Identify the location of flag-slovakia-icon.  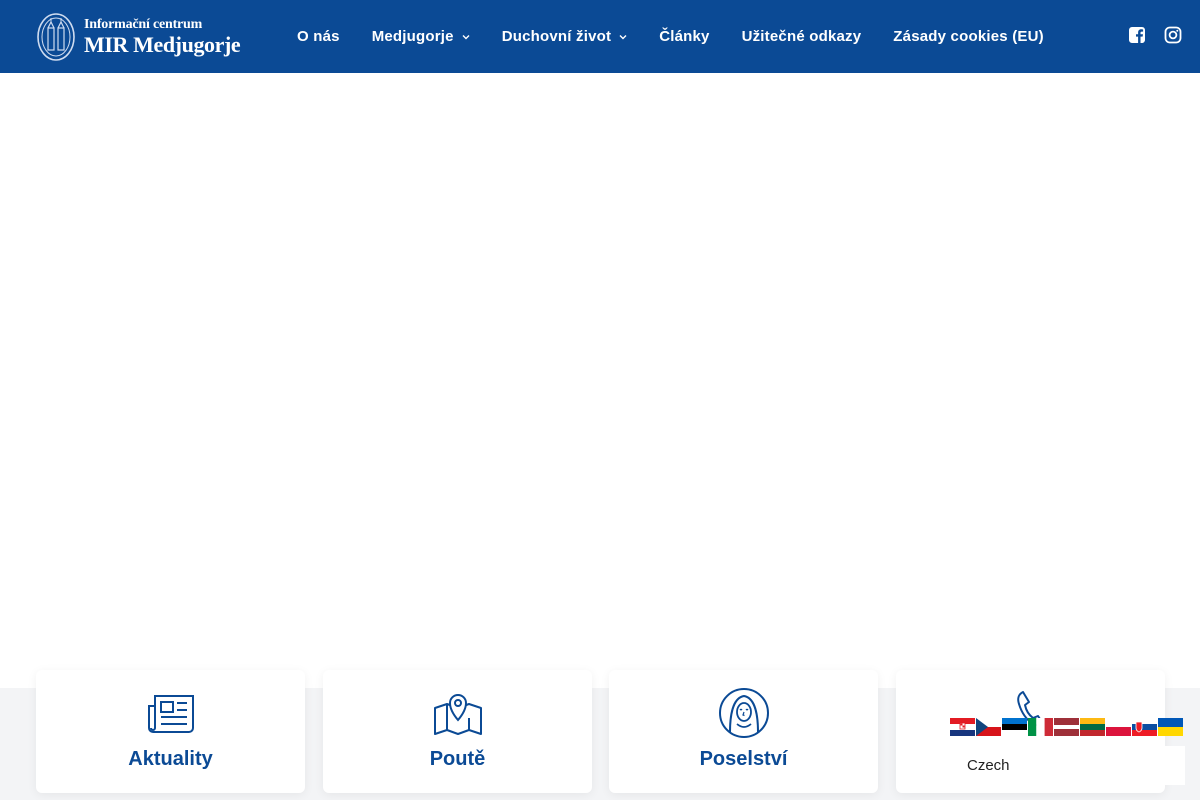
(1144, 727).